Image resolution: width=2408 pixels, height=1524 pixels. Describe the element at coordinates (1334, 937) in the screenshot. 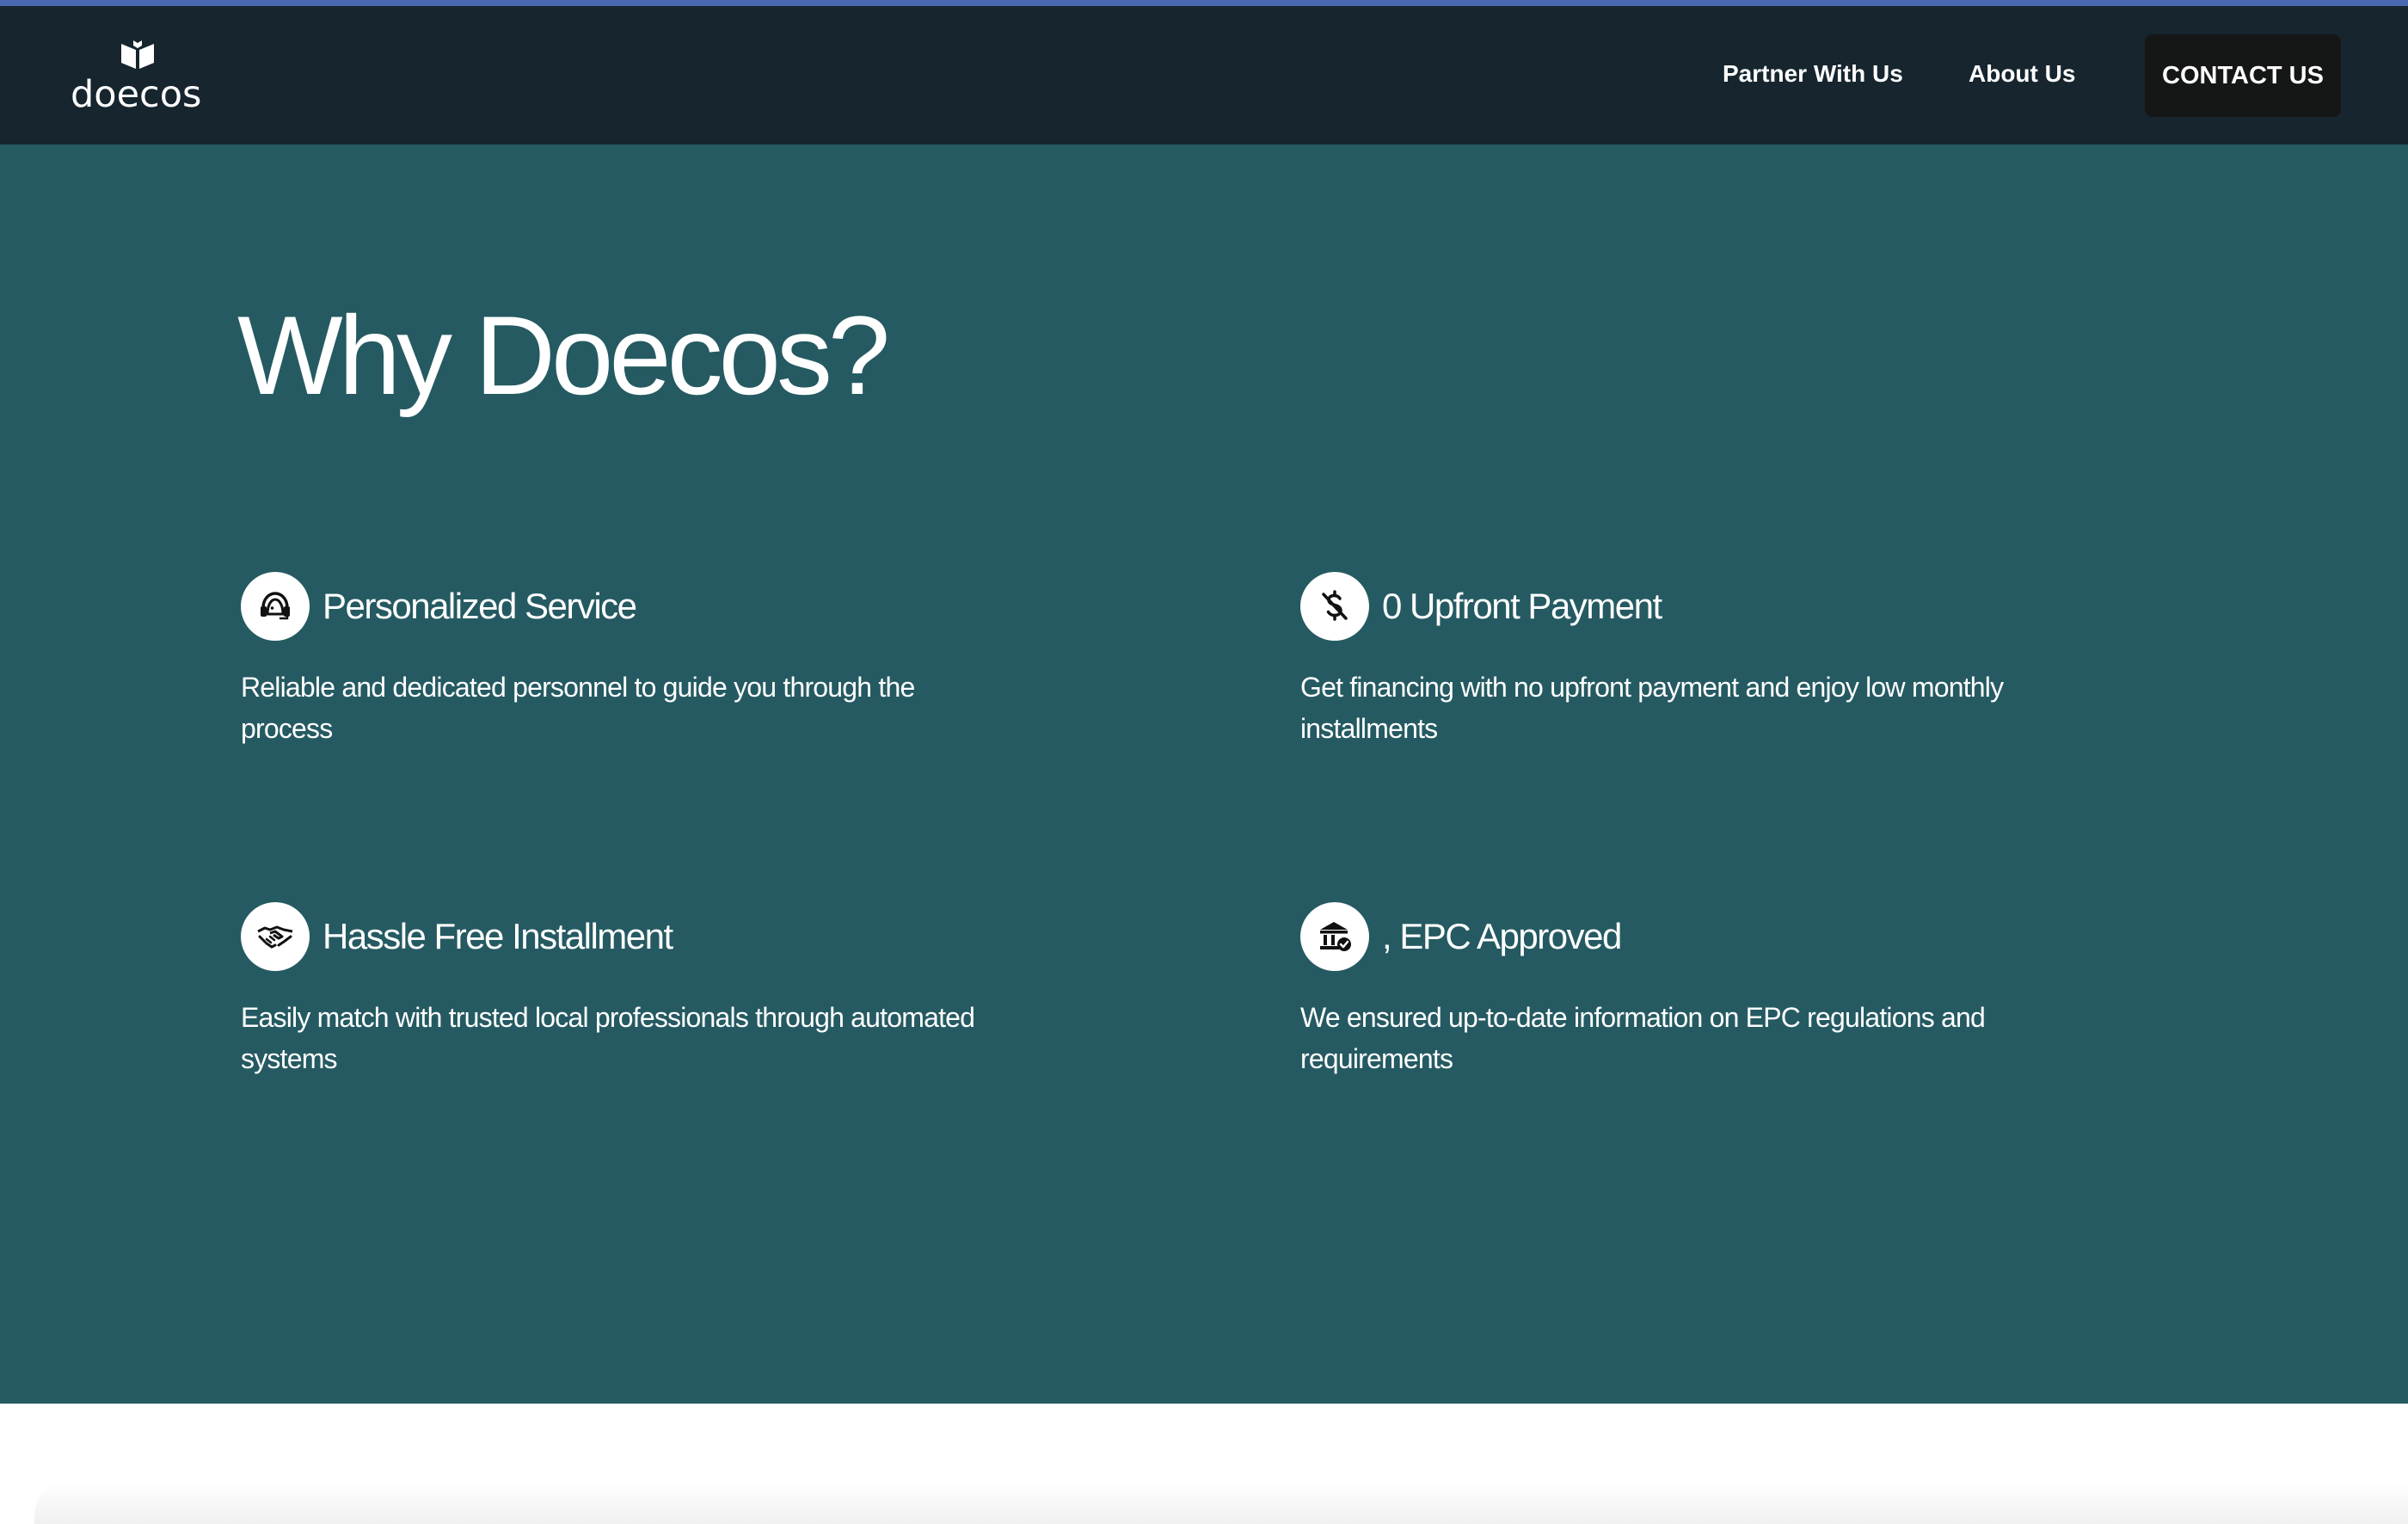

I see `bank-approved-icon` at that location.